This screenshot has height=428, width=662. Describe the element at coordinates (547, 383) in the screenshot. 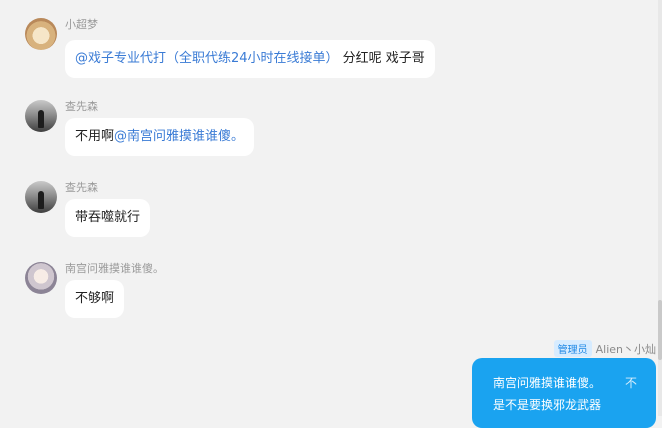

I see `message-text-line1: 南宫问雅摸谁谁傻。` at that location.